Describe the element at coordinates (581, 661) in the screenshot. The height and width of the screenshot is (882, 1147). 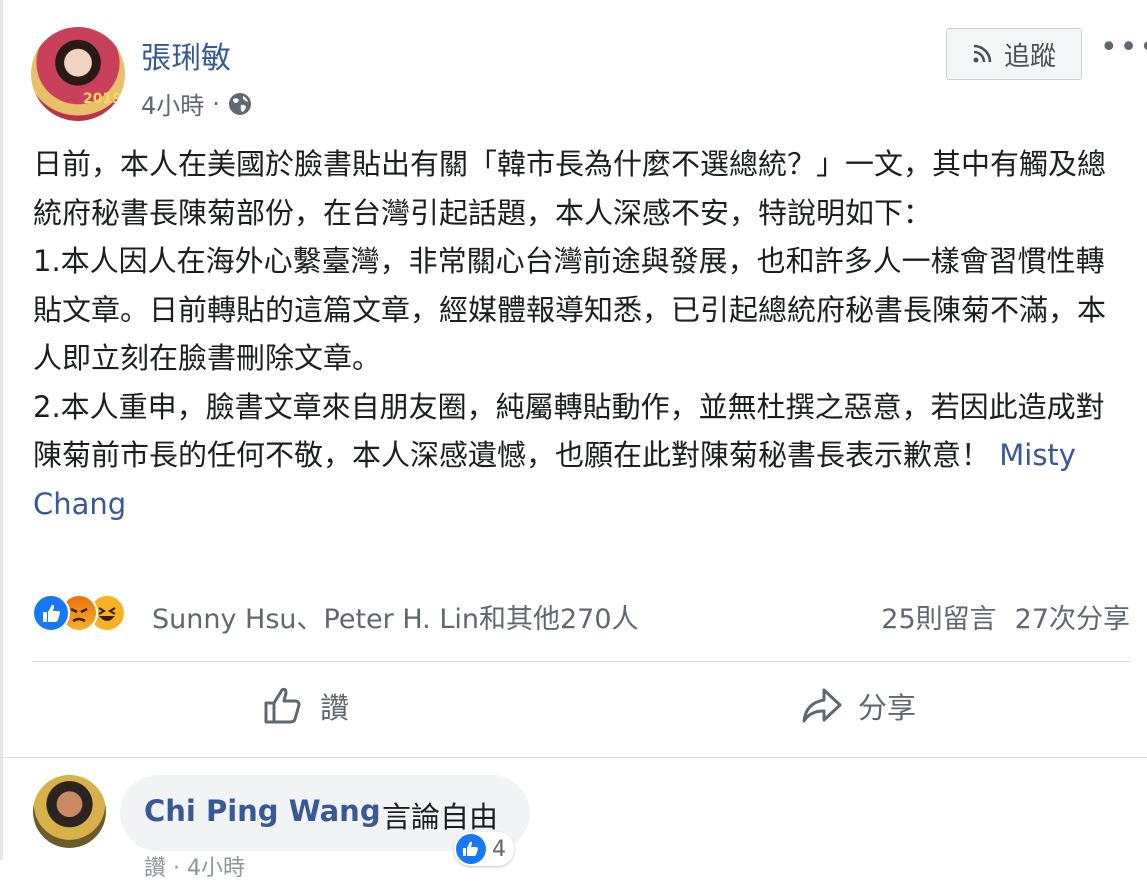
I see `divider` at that location.